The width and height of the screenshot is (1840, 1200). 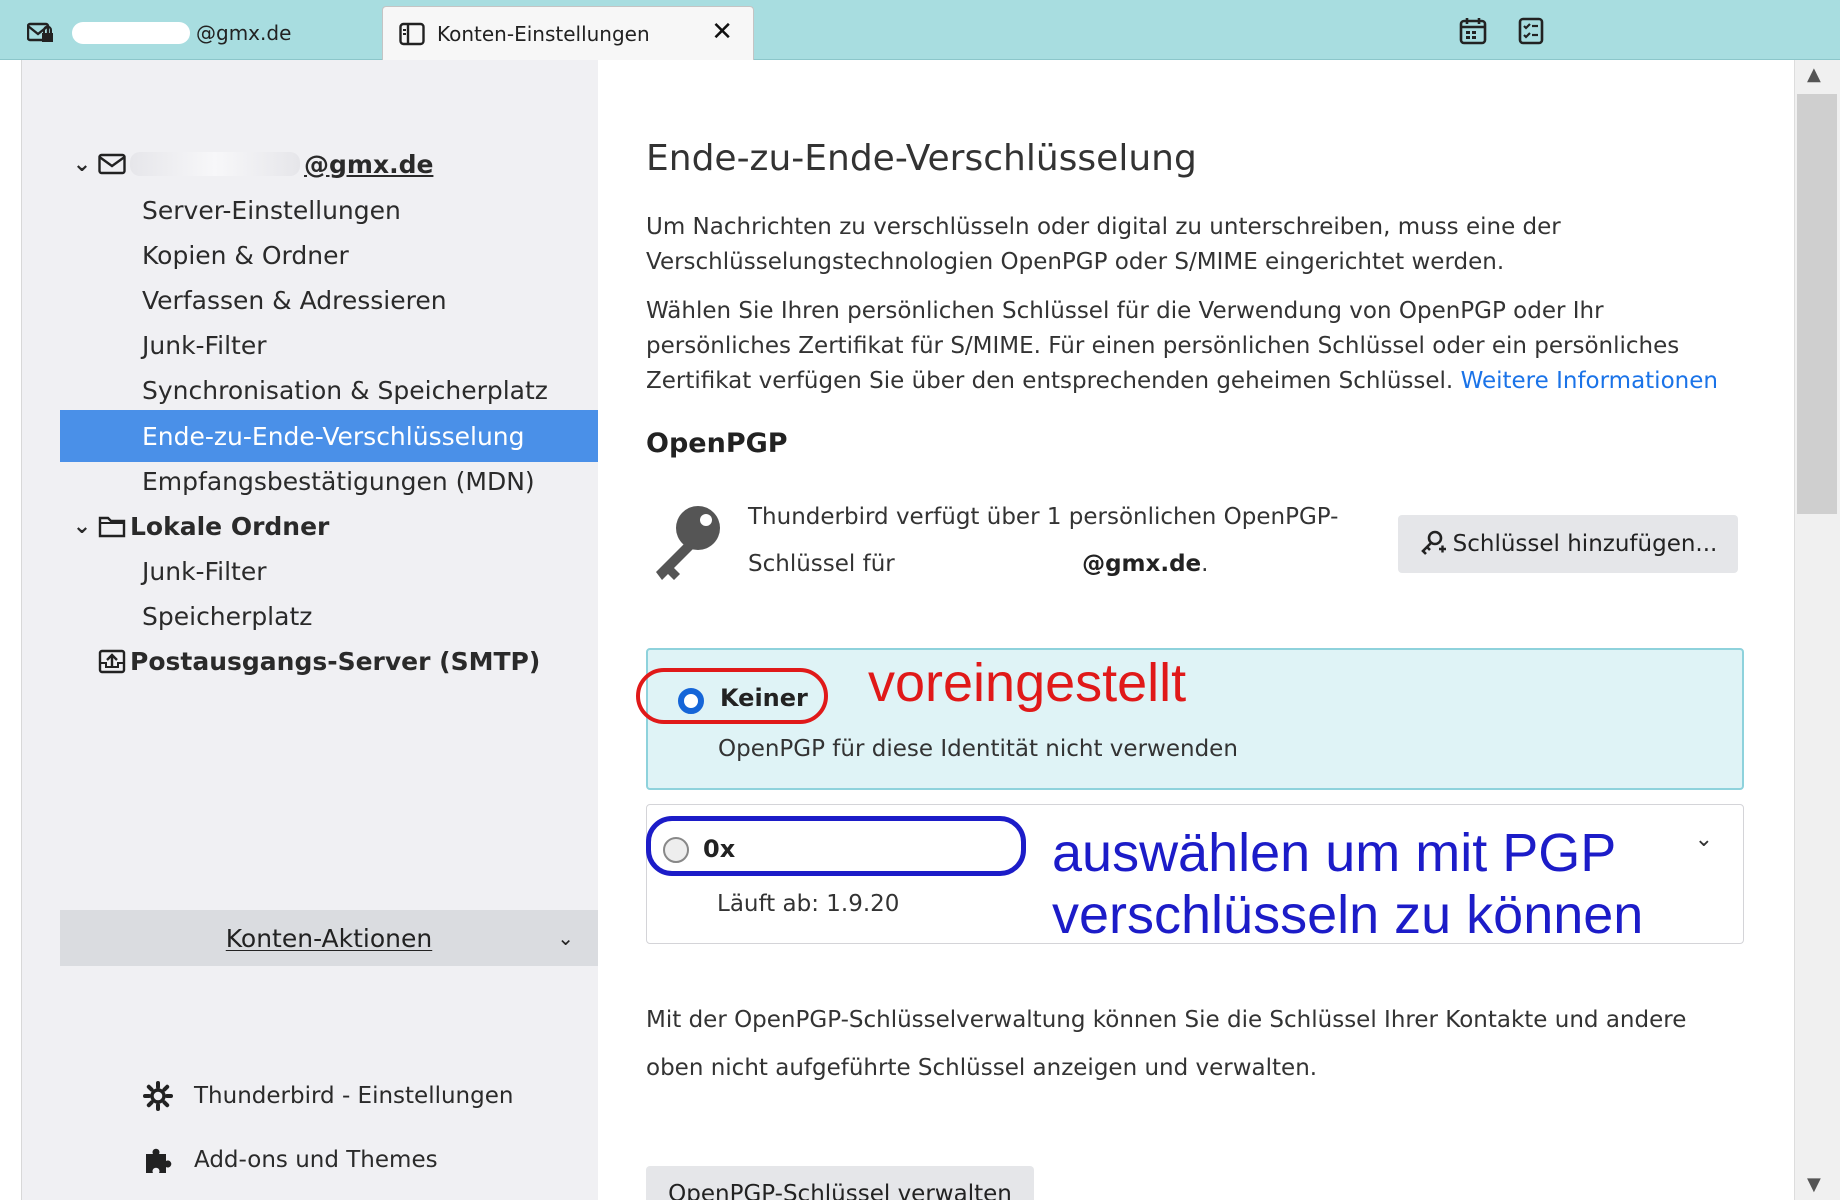 What do you see at coordinates (244, 33) in the screenshot?
I see `tab-mail-label: @gmx.de` at bounding box center [244, 33].